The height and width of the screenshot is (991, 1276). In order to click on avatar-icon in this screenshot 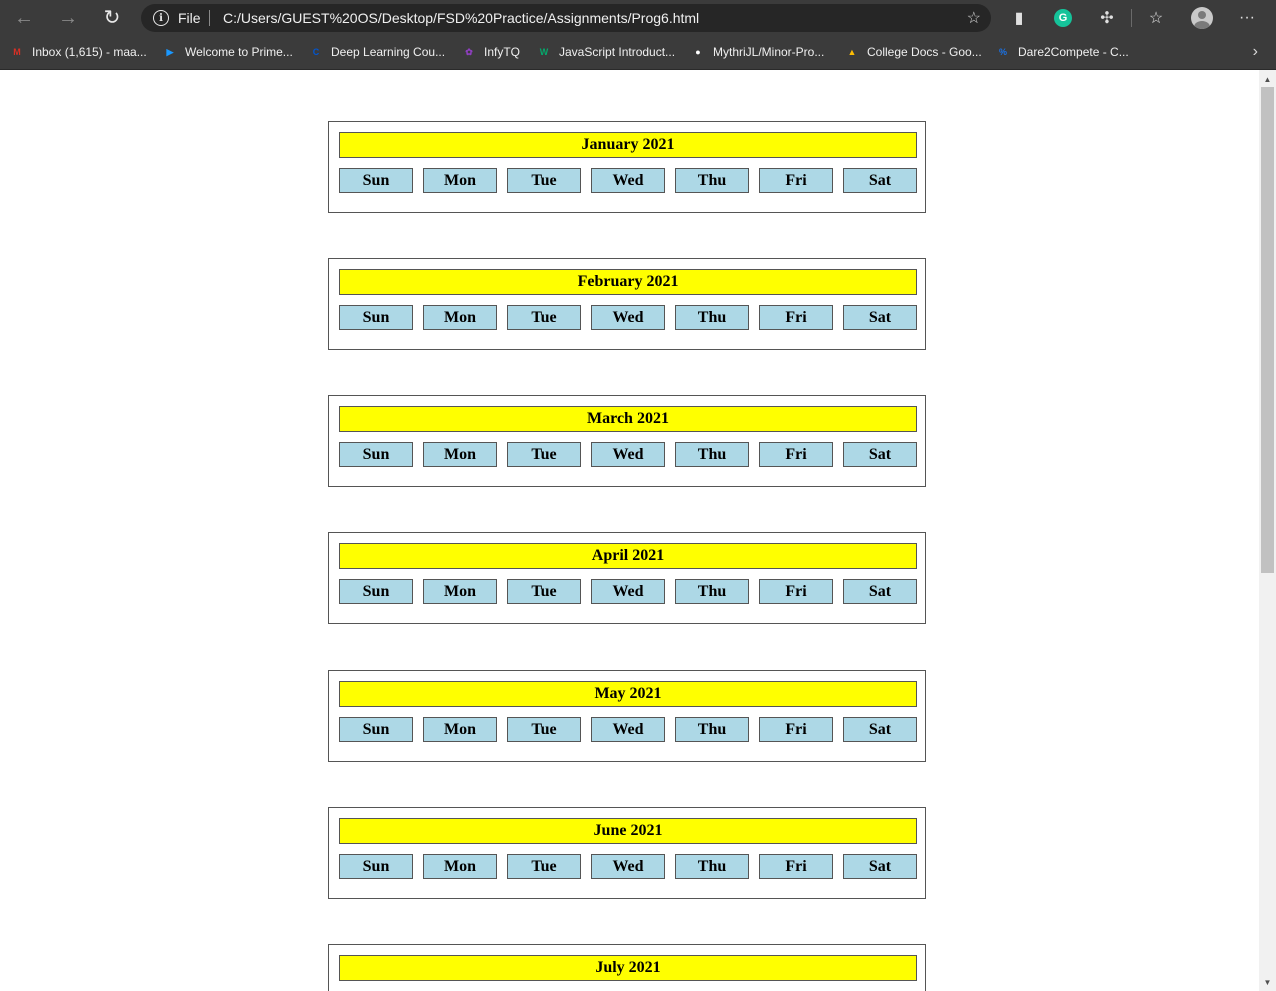, I will do `click(1202, 18)`.